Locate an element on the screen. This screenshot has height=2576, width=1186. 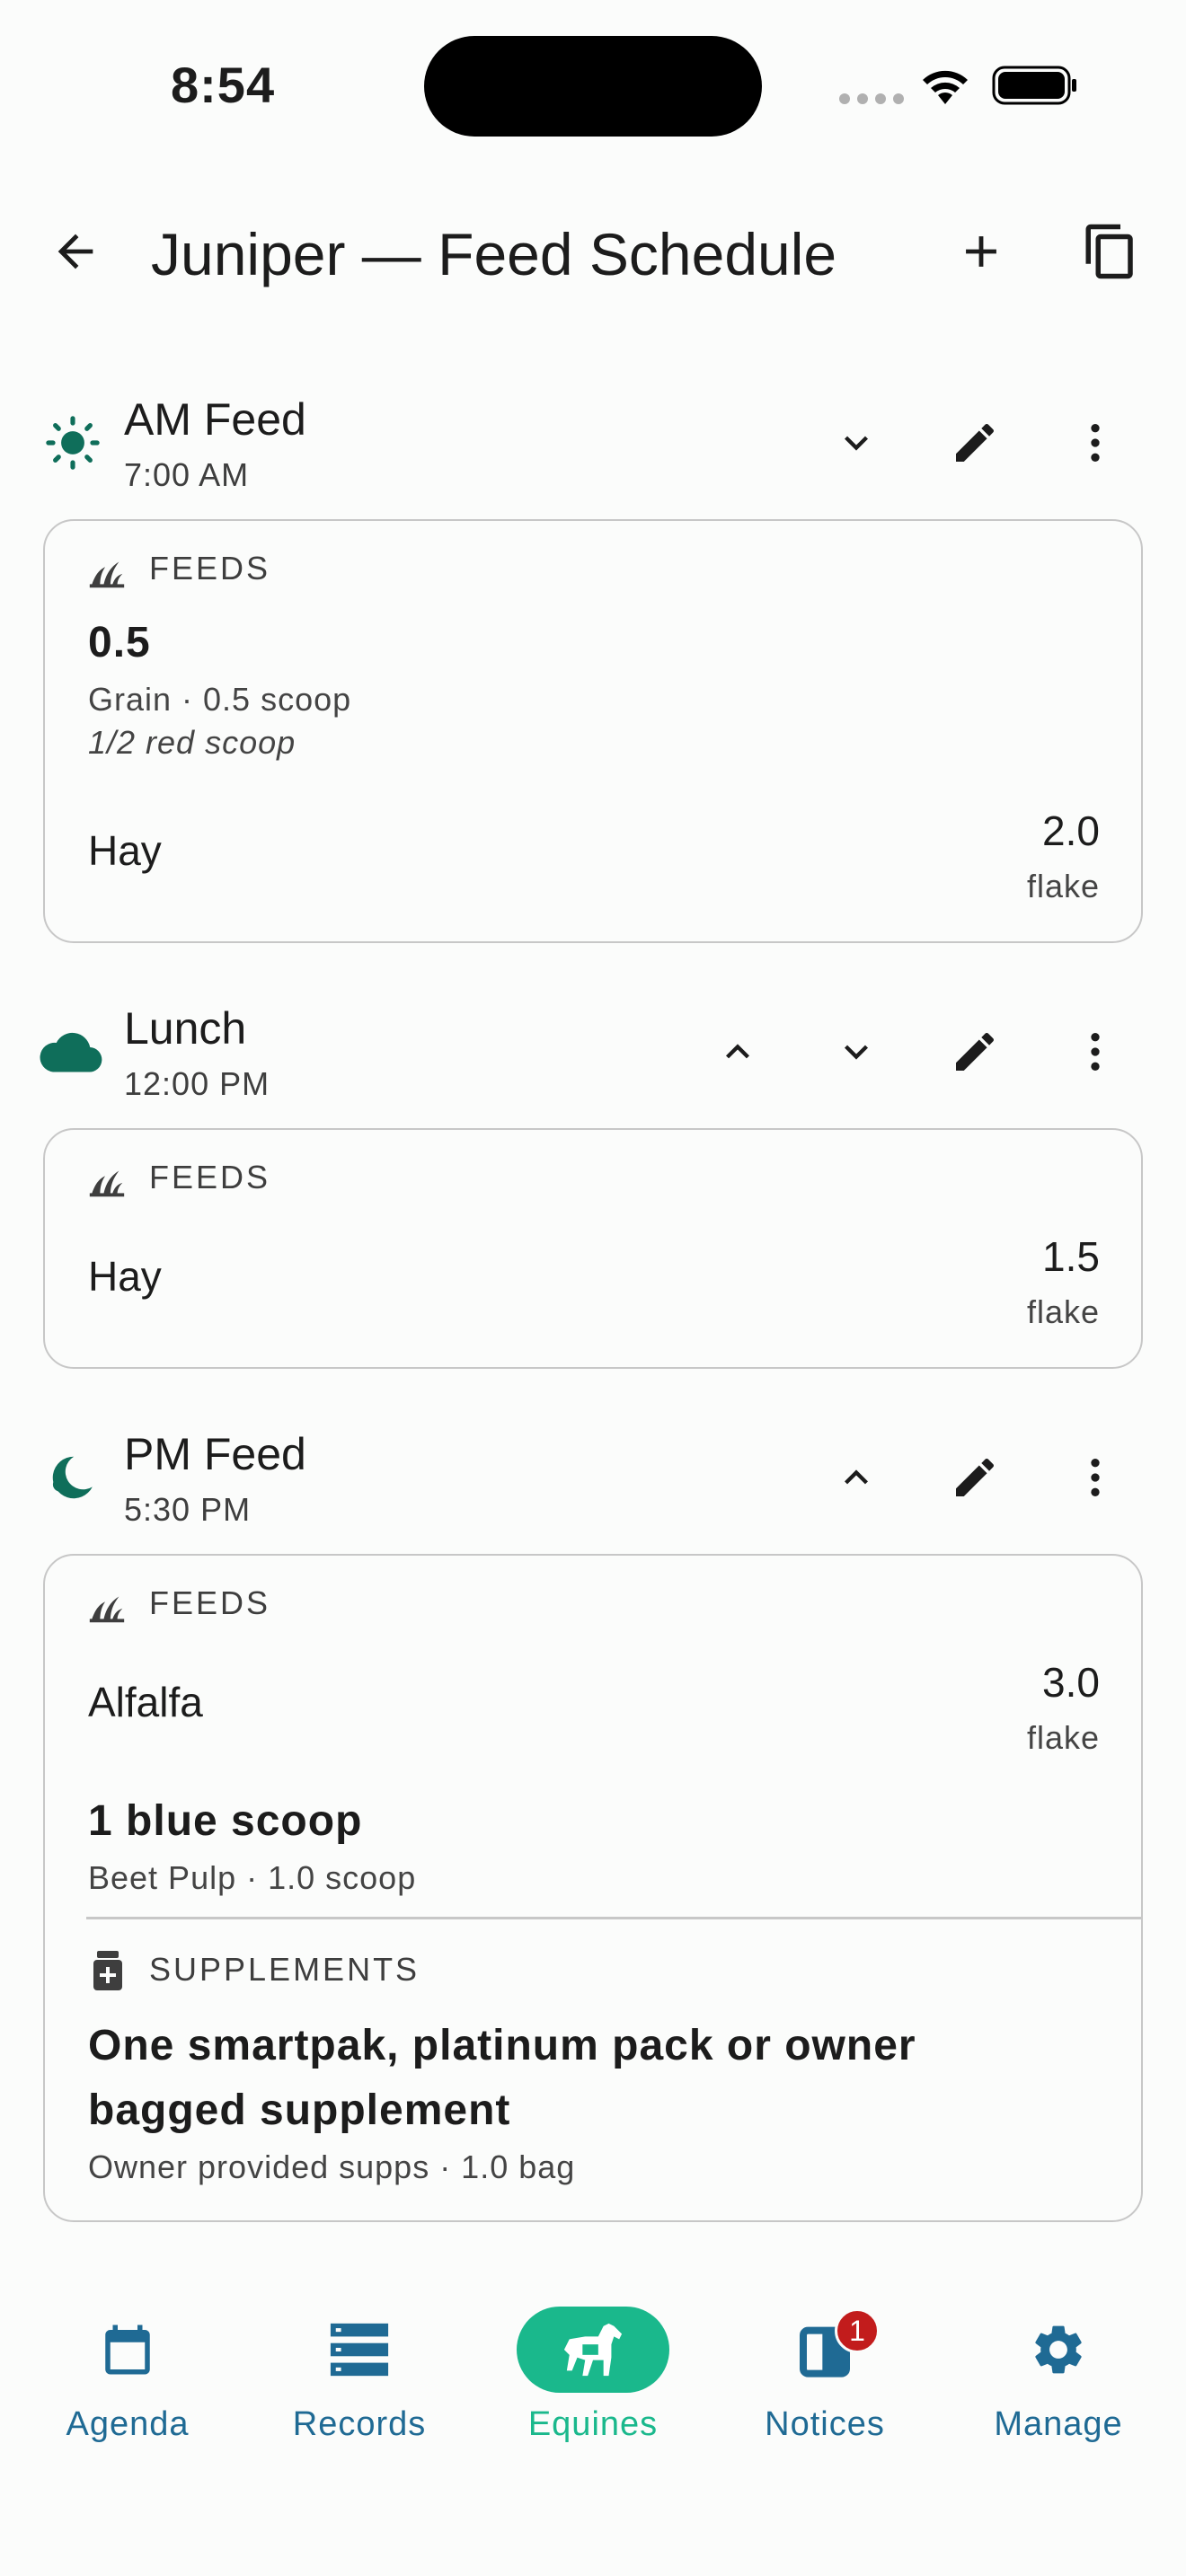
wifi-icon is located at coordinates (945, 87).